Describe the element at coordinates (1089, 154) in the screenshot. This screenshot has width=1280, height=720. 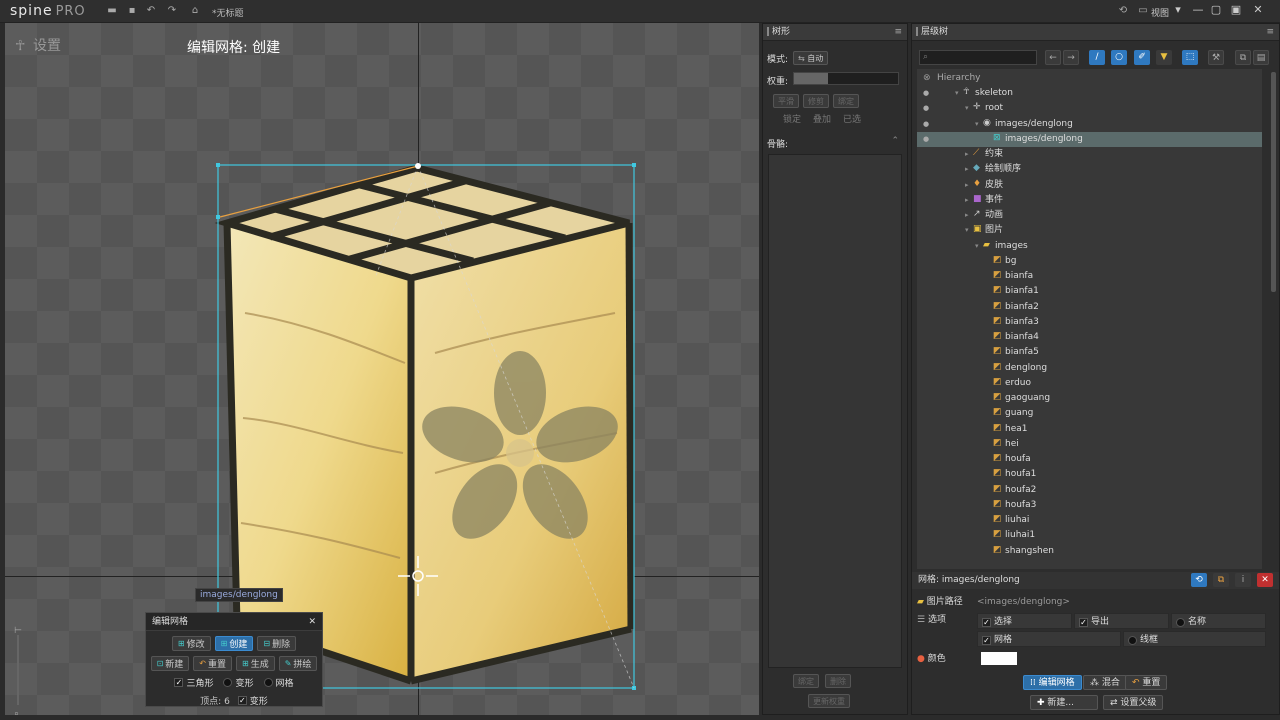
I see `tree-row: ▸ ⟋ 约束` at that location.